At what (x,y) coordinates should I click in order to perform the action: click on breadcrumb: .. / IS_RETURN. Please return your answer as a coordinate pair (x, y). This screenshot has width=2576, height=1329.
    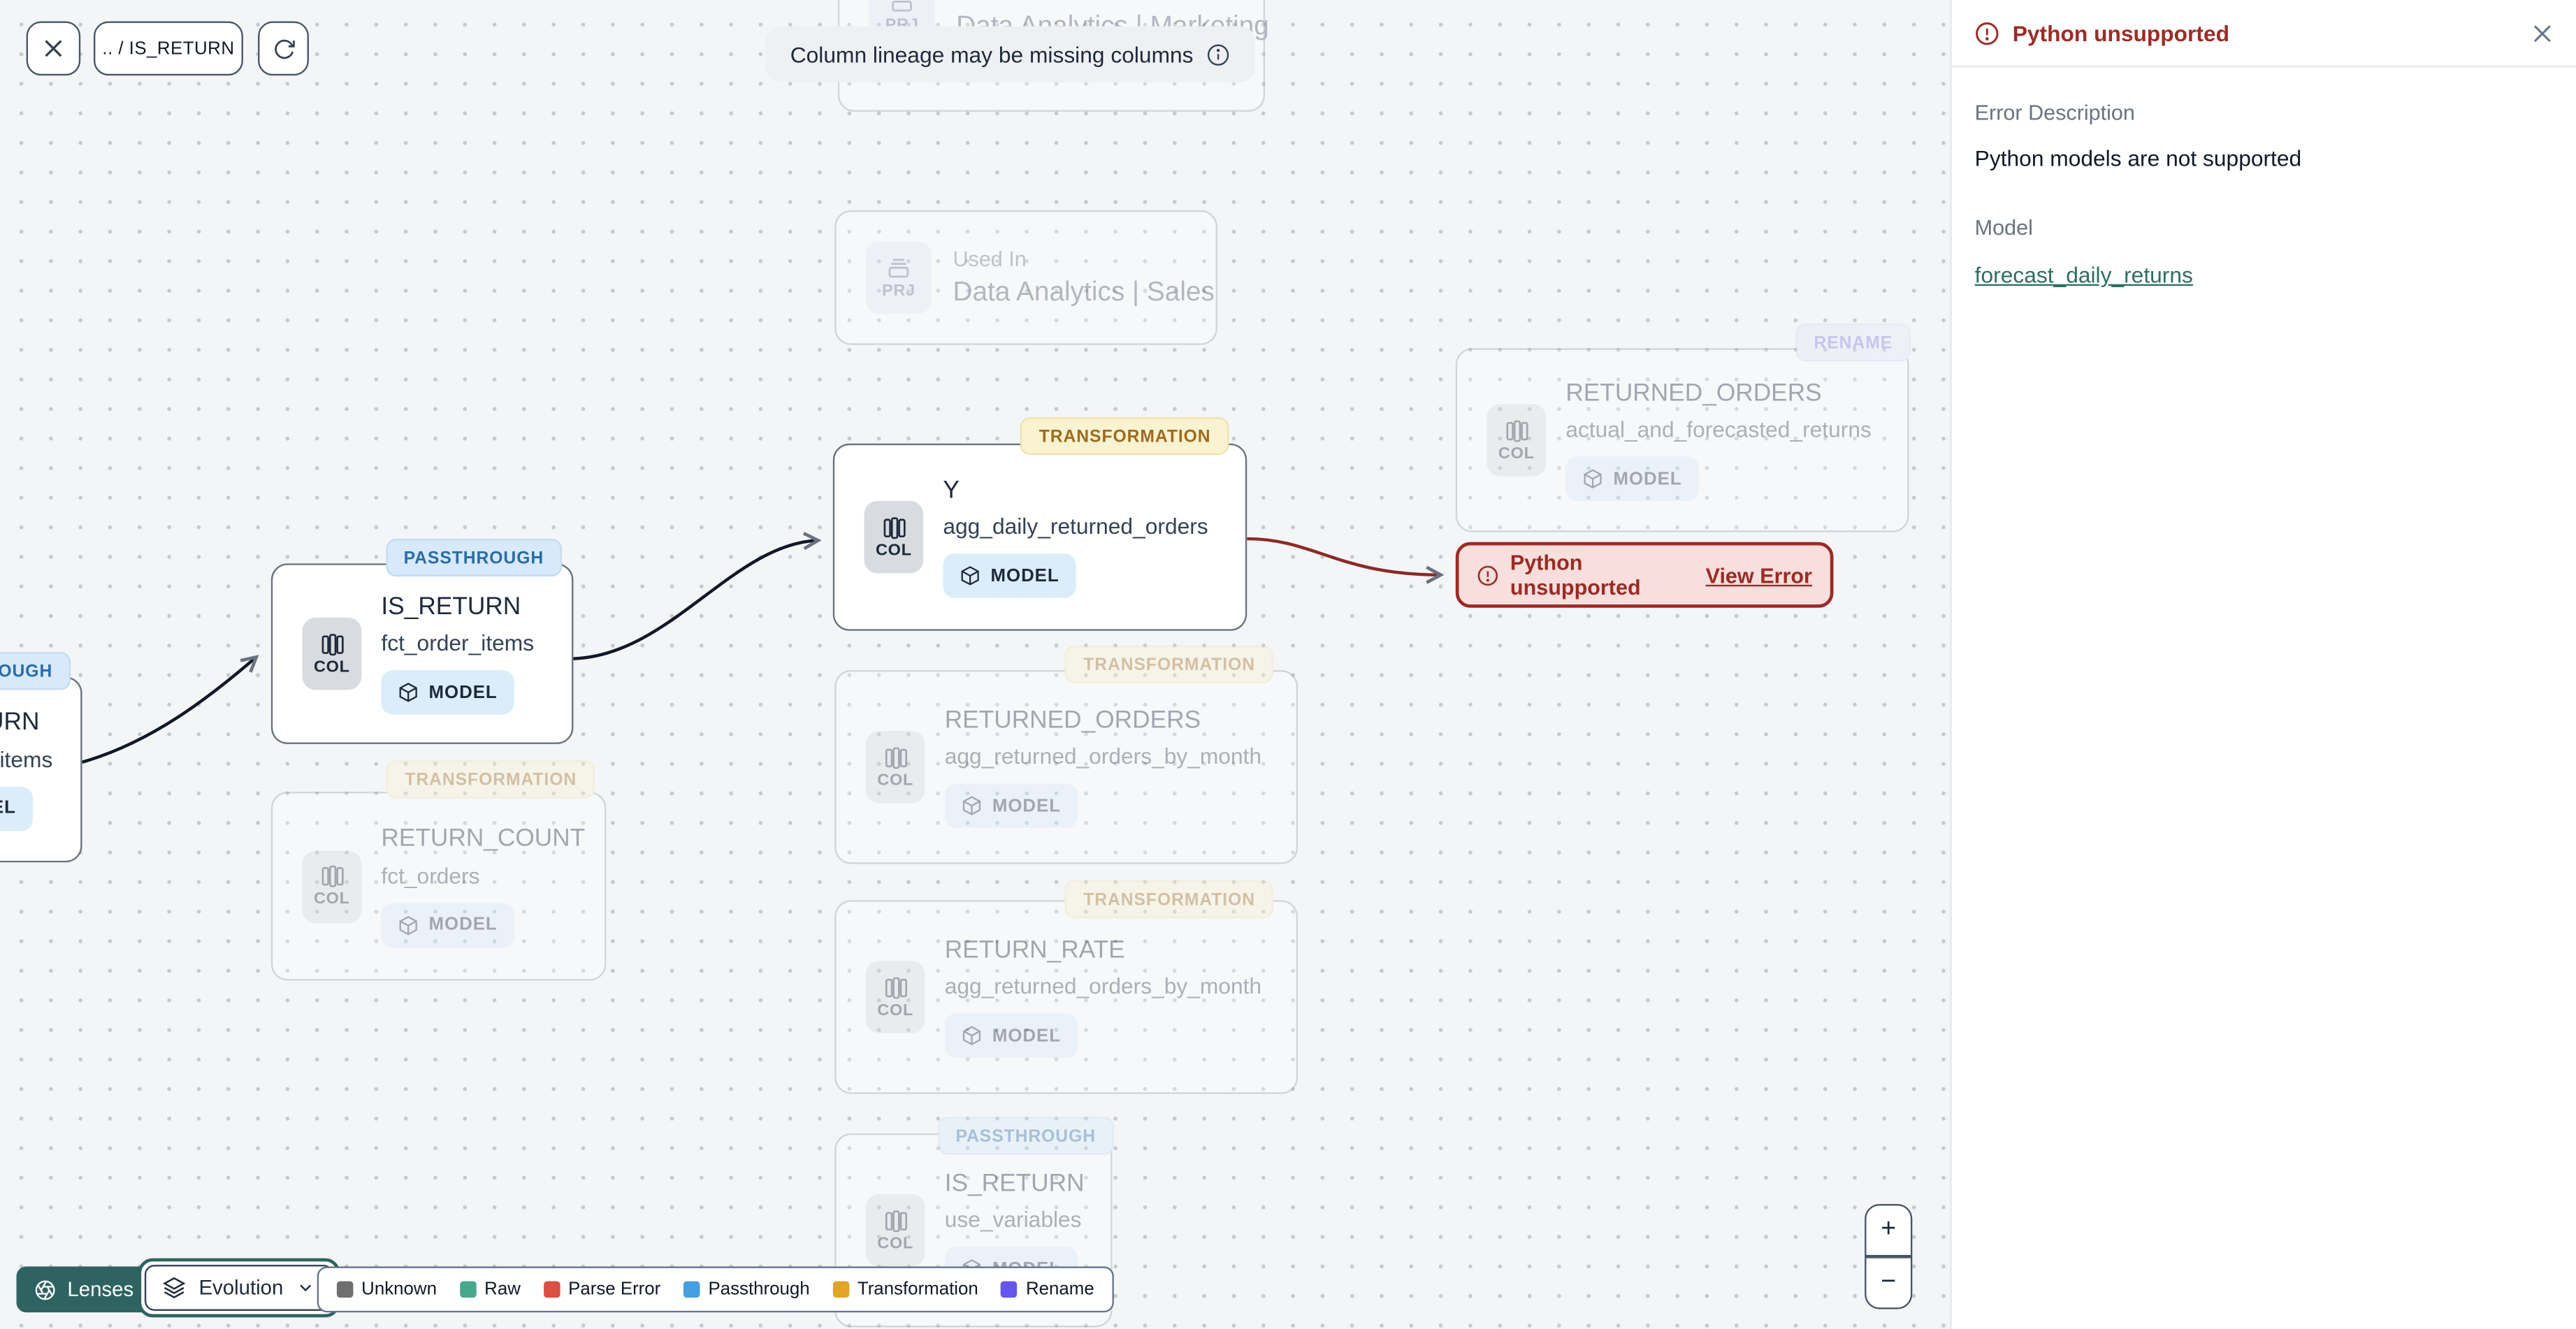
    Looking at the image, I should click on (168, 48).